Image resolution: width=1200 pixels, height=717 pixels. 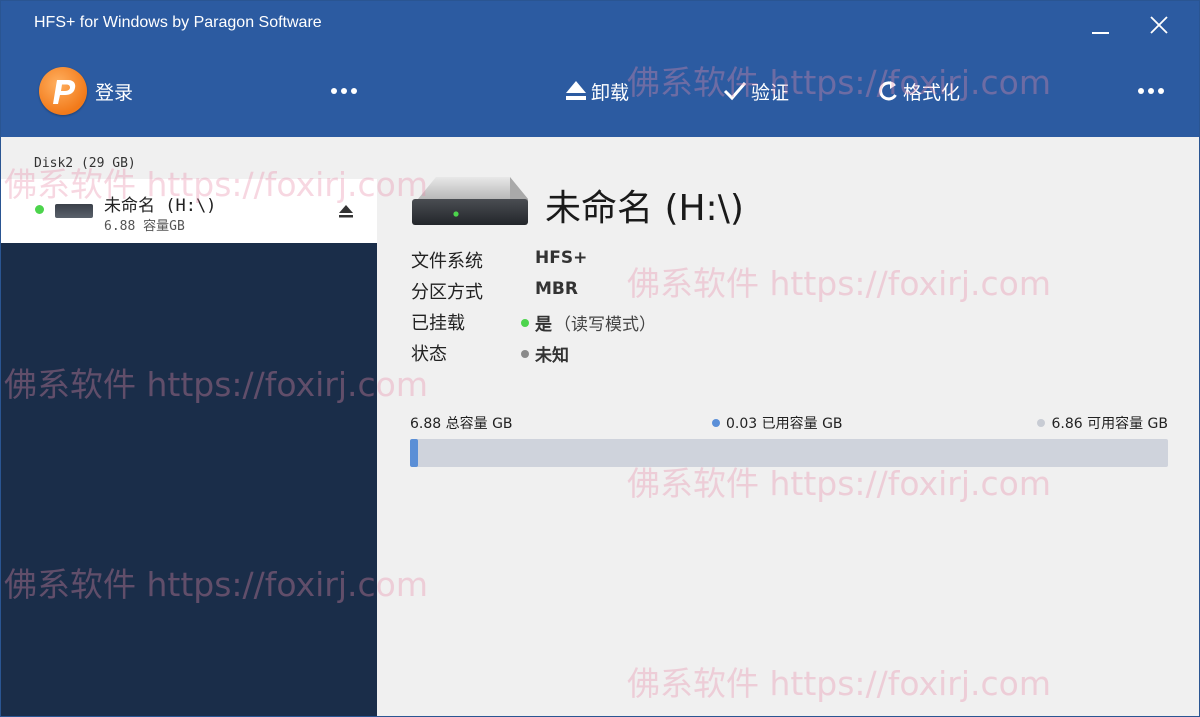 I want to click on eject-volume-button, so click(x=346, y=211).